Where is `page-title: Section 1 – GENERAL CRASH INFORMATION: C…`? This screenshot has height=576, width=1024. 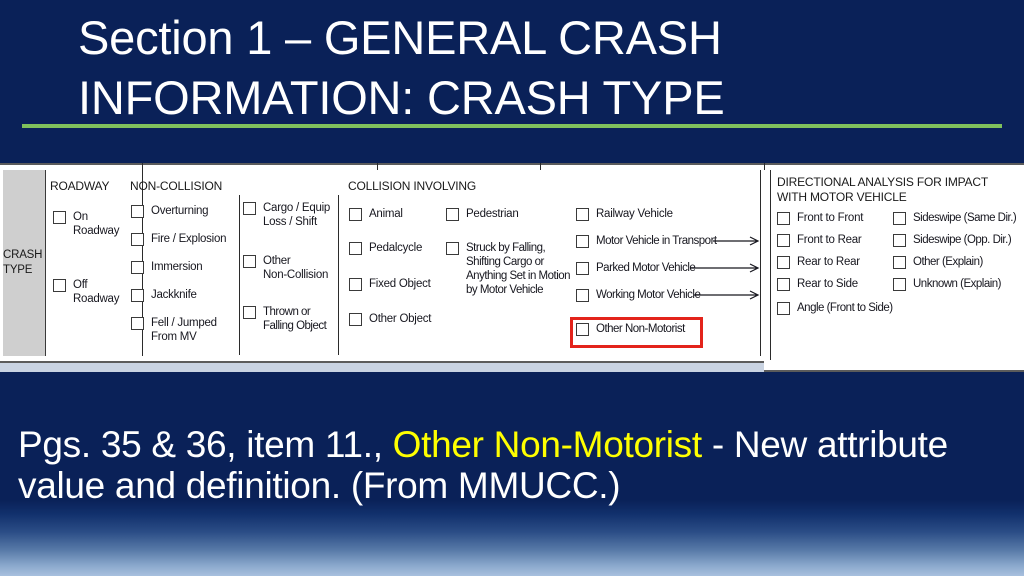
page-title: Section 1 – GENERAL CRASH INFORMATION: C… is located at coordinates (401, 67).